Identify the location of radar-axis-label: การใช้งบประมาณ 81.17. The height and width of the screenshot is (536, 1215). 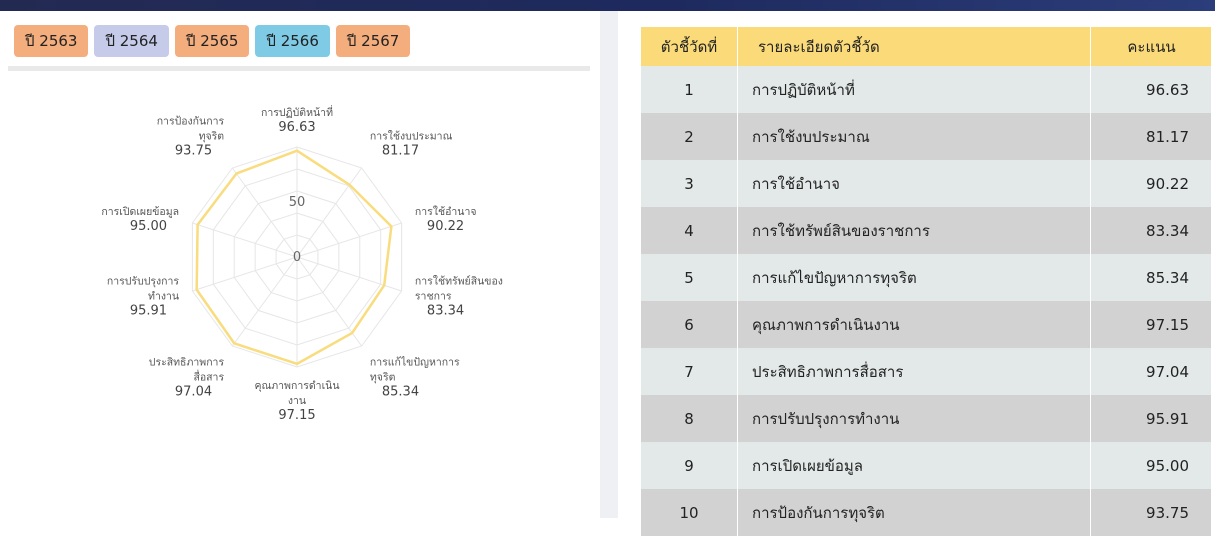
(411, 144).